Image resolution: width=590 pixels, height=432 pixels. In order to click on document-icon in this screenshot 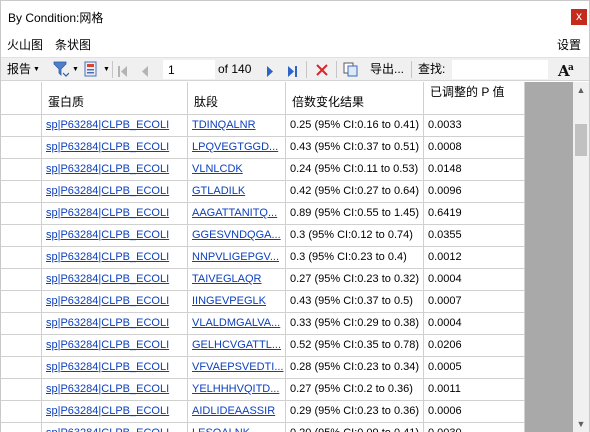, I will do `click(90, 69)`.